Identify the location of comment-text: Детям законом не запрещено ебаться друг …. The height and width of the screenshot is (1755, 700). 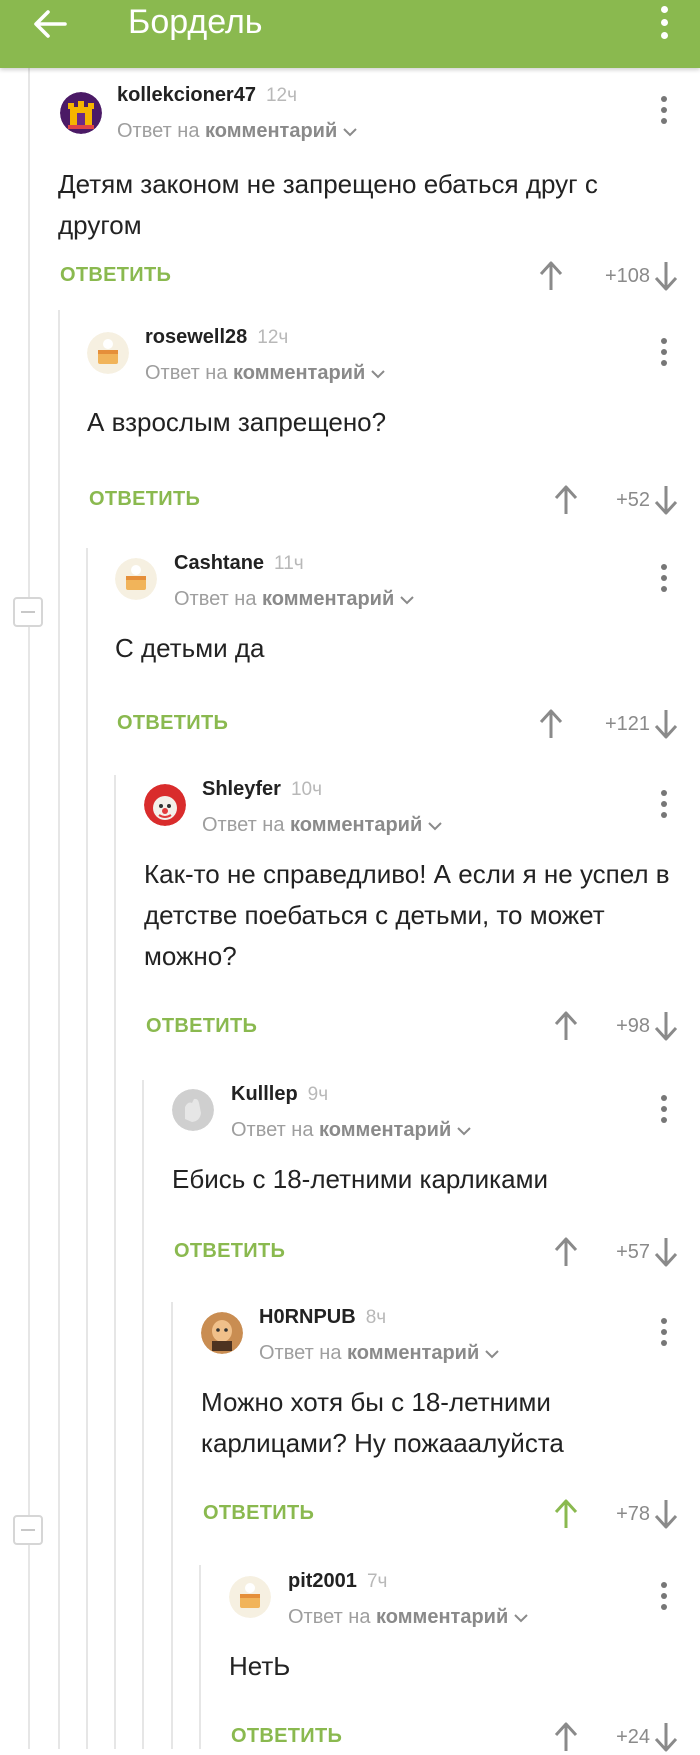
(328, 204).